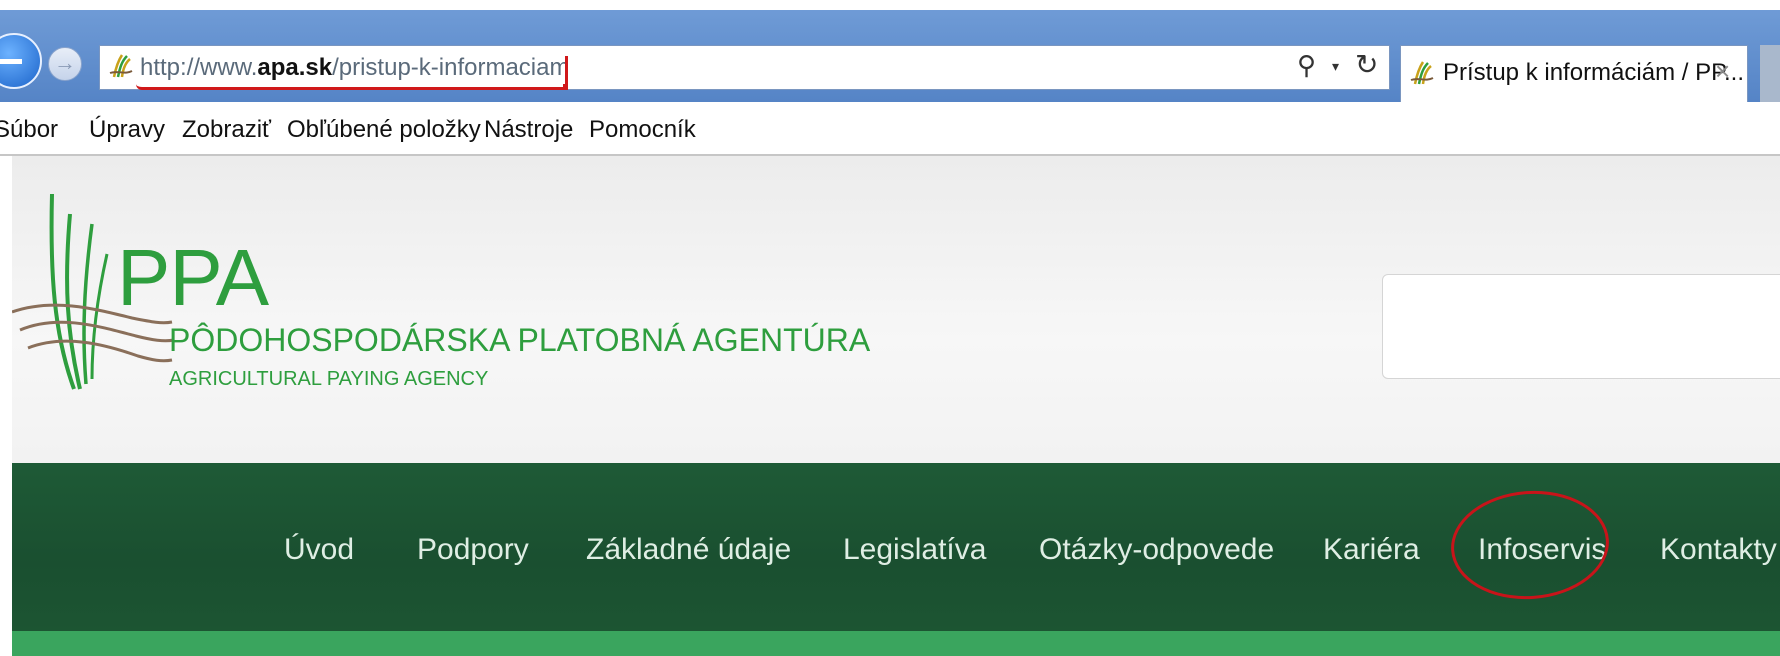  What do you see at coordinates (351, 87) in the screenshot?
I see `url-annotation-underline` at bounding box center [351, 87].